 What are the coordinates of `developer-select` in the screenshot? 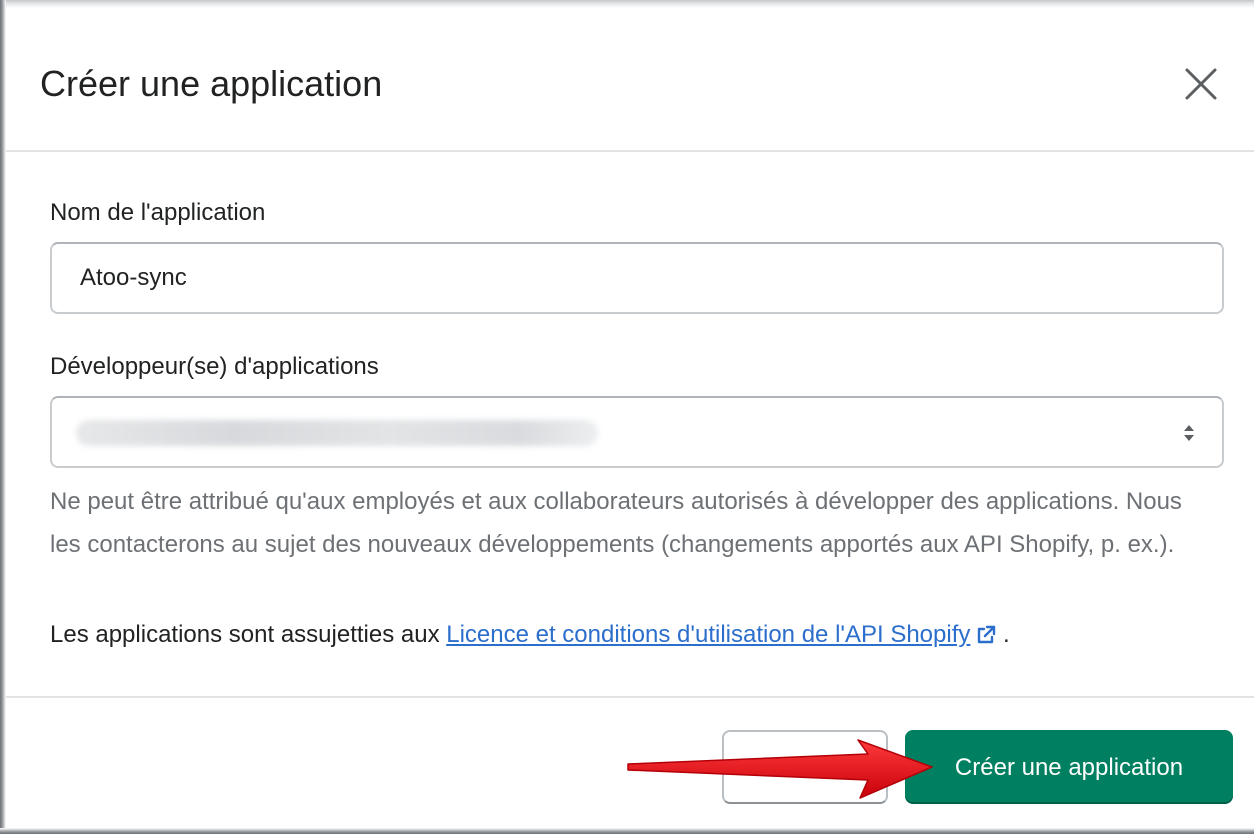 It's located at (637, 432).